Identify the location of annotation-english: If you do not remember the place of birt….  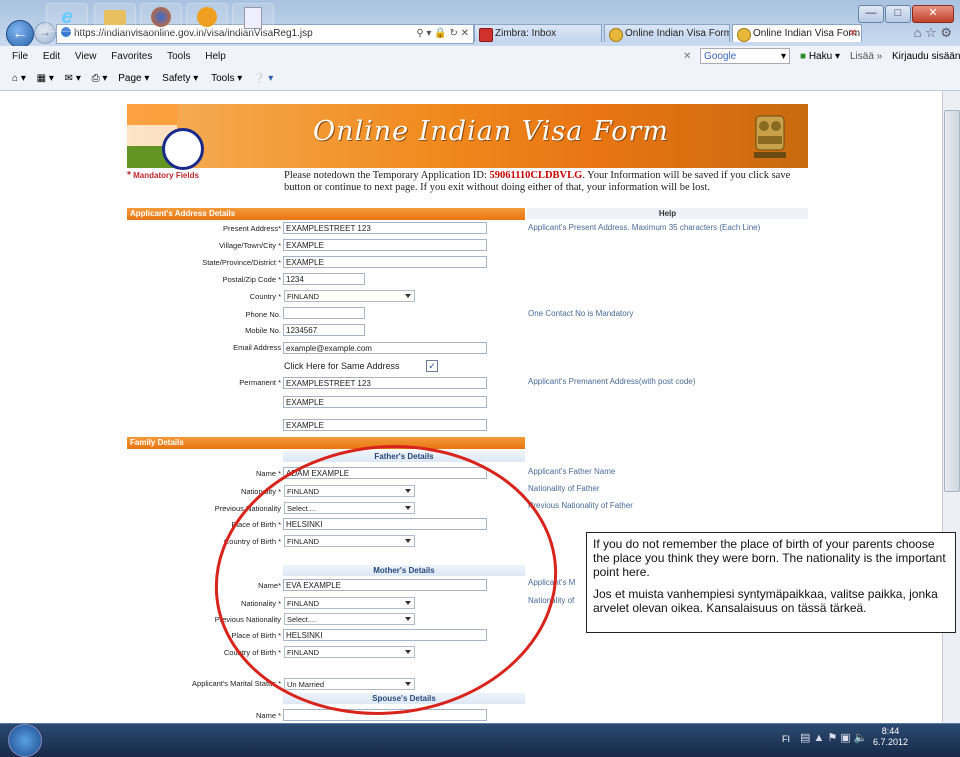
(769, 558).